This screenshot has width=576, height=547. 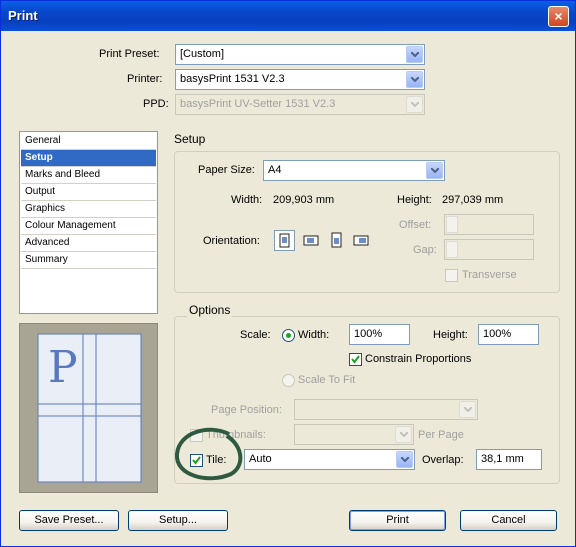 What do you see at coordinates (88, 260) in the screenshot?
I see `category-summary: Summary` at bounding box center [88, 260].